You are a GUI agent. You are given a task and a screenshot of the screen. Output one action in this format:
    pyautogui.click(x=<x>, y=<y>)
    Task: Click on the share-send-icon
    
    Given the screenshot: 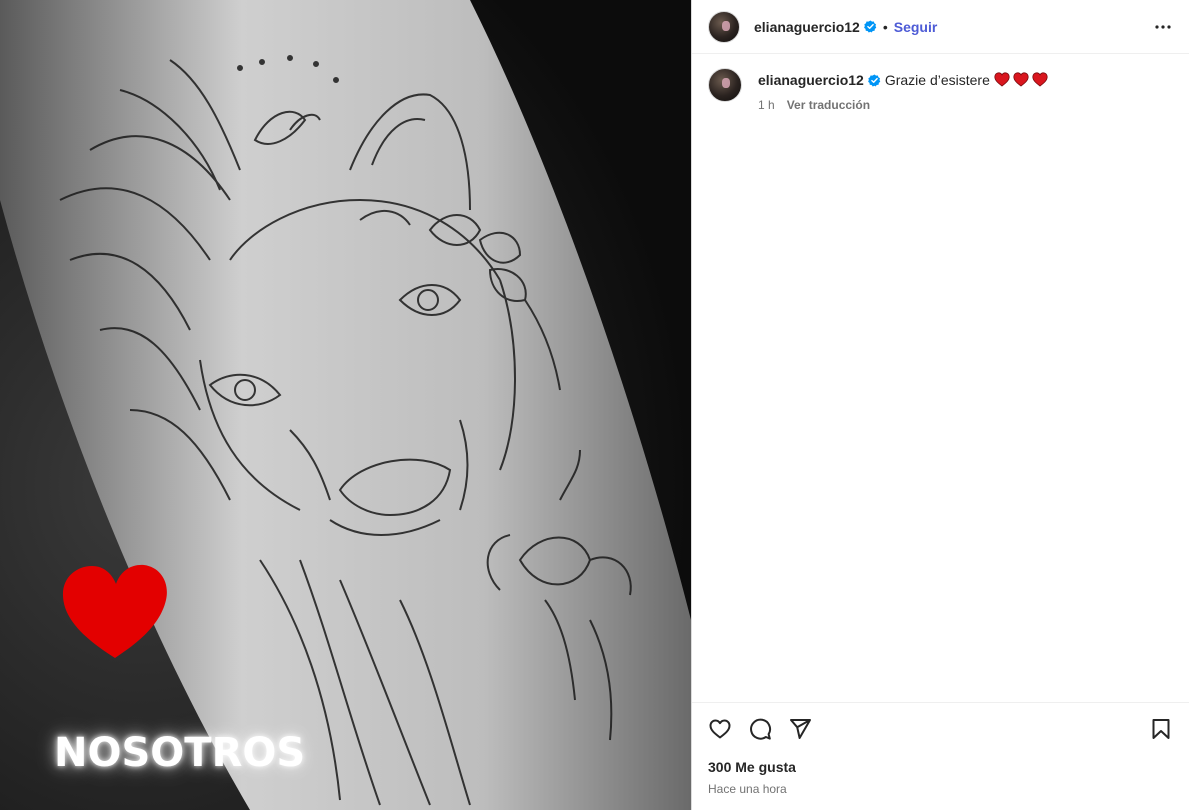 What is the action you would take?
    pyautogui.click(x=800, y=729)
    